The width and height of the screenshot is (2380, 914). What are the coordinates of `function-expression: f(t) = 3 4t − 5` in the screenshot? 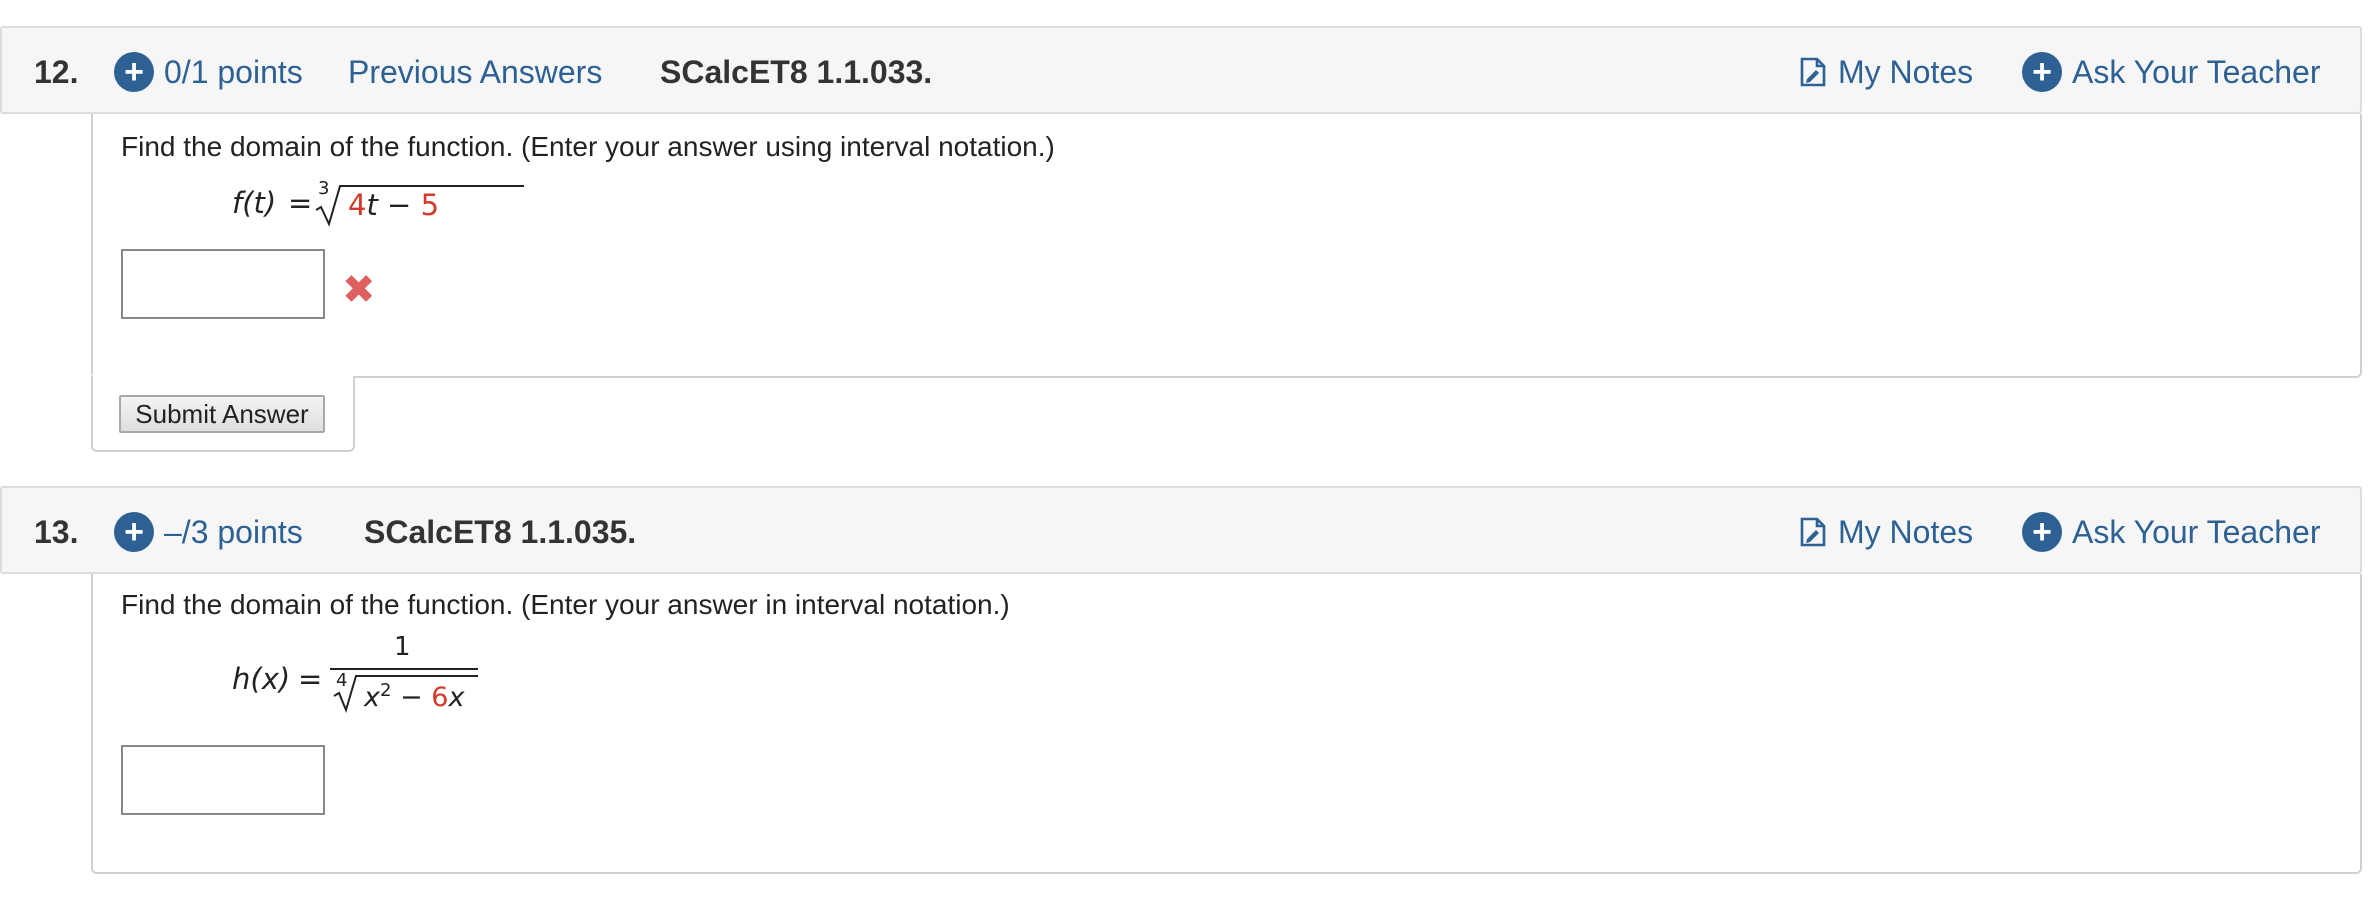 It's located at (392, 204).